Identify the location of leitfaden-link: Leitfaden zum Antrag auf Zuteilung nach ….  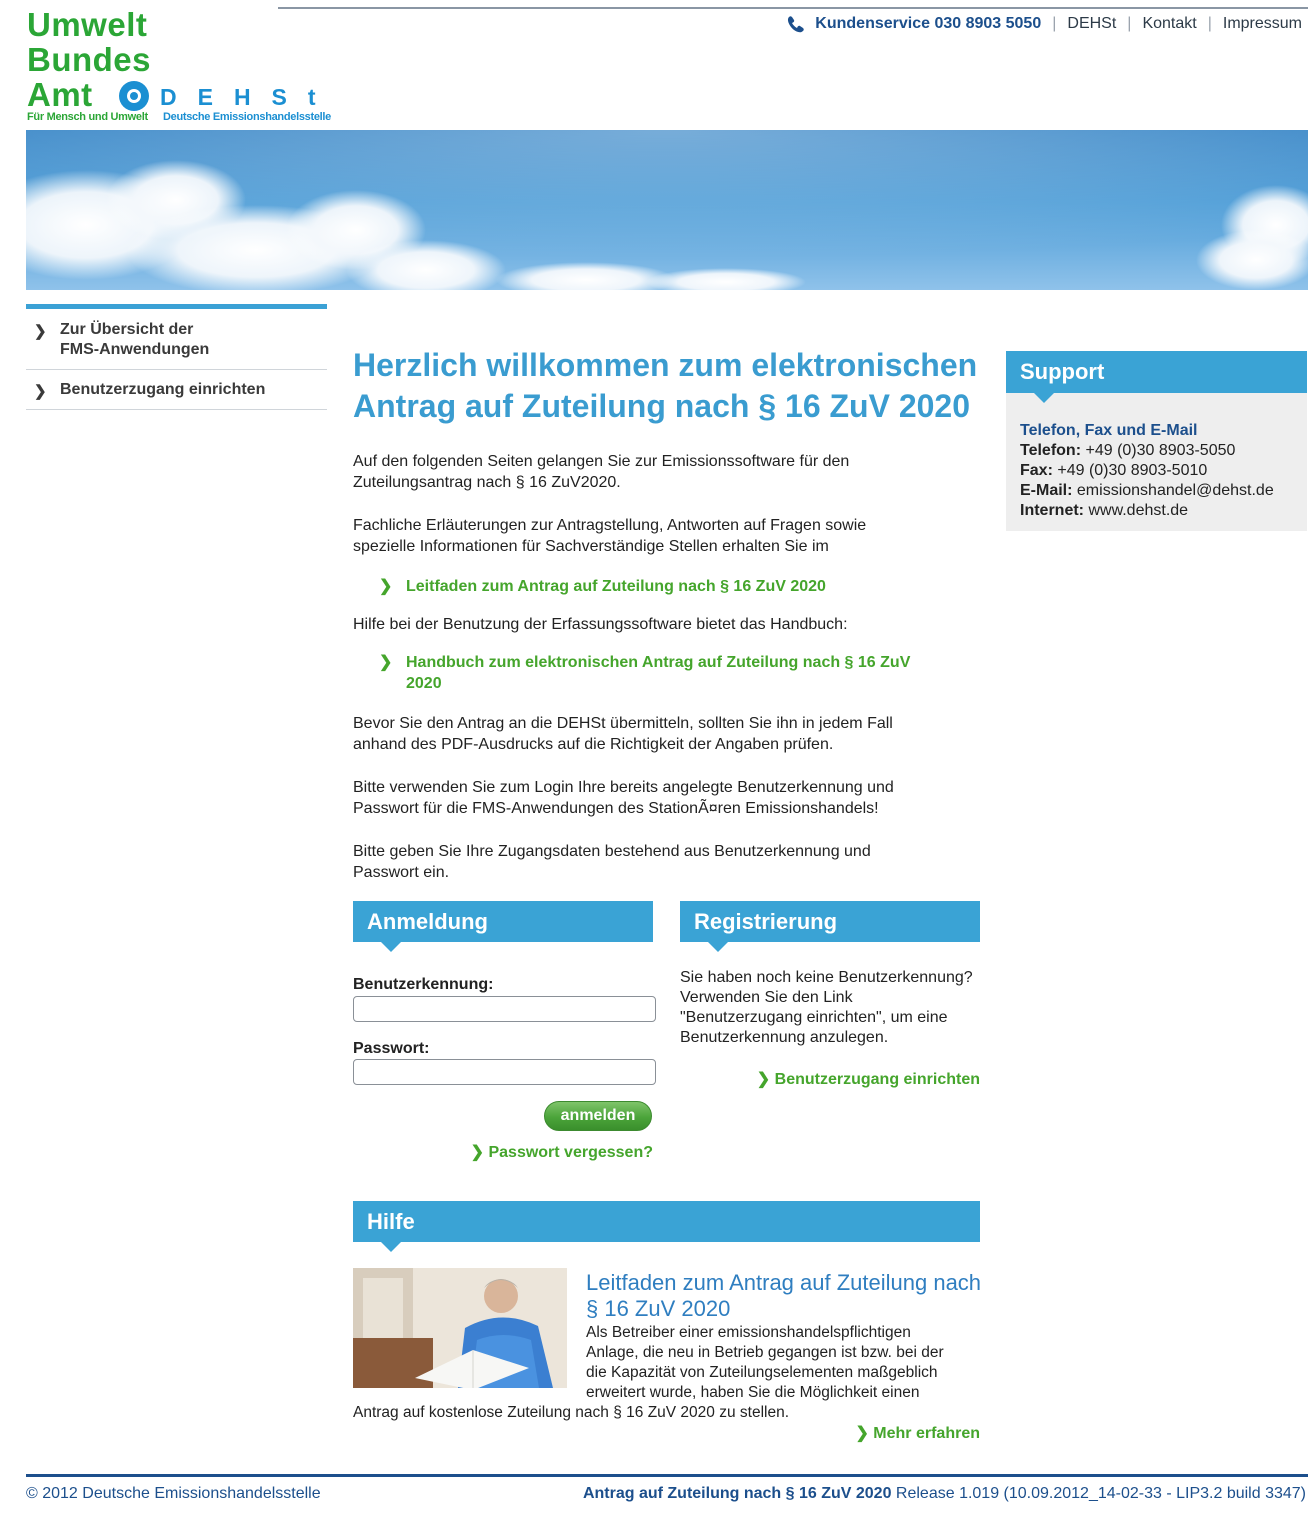
(616, 586).